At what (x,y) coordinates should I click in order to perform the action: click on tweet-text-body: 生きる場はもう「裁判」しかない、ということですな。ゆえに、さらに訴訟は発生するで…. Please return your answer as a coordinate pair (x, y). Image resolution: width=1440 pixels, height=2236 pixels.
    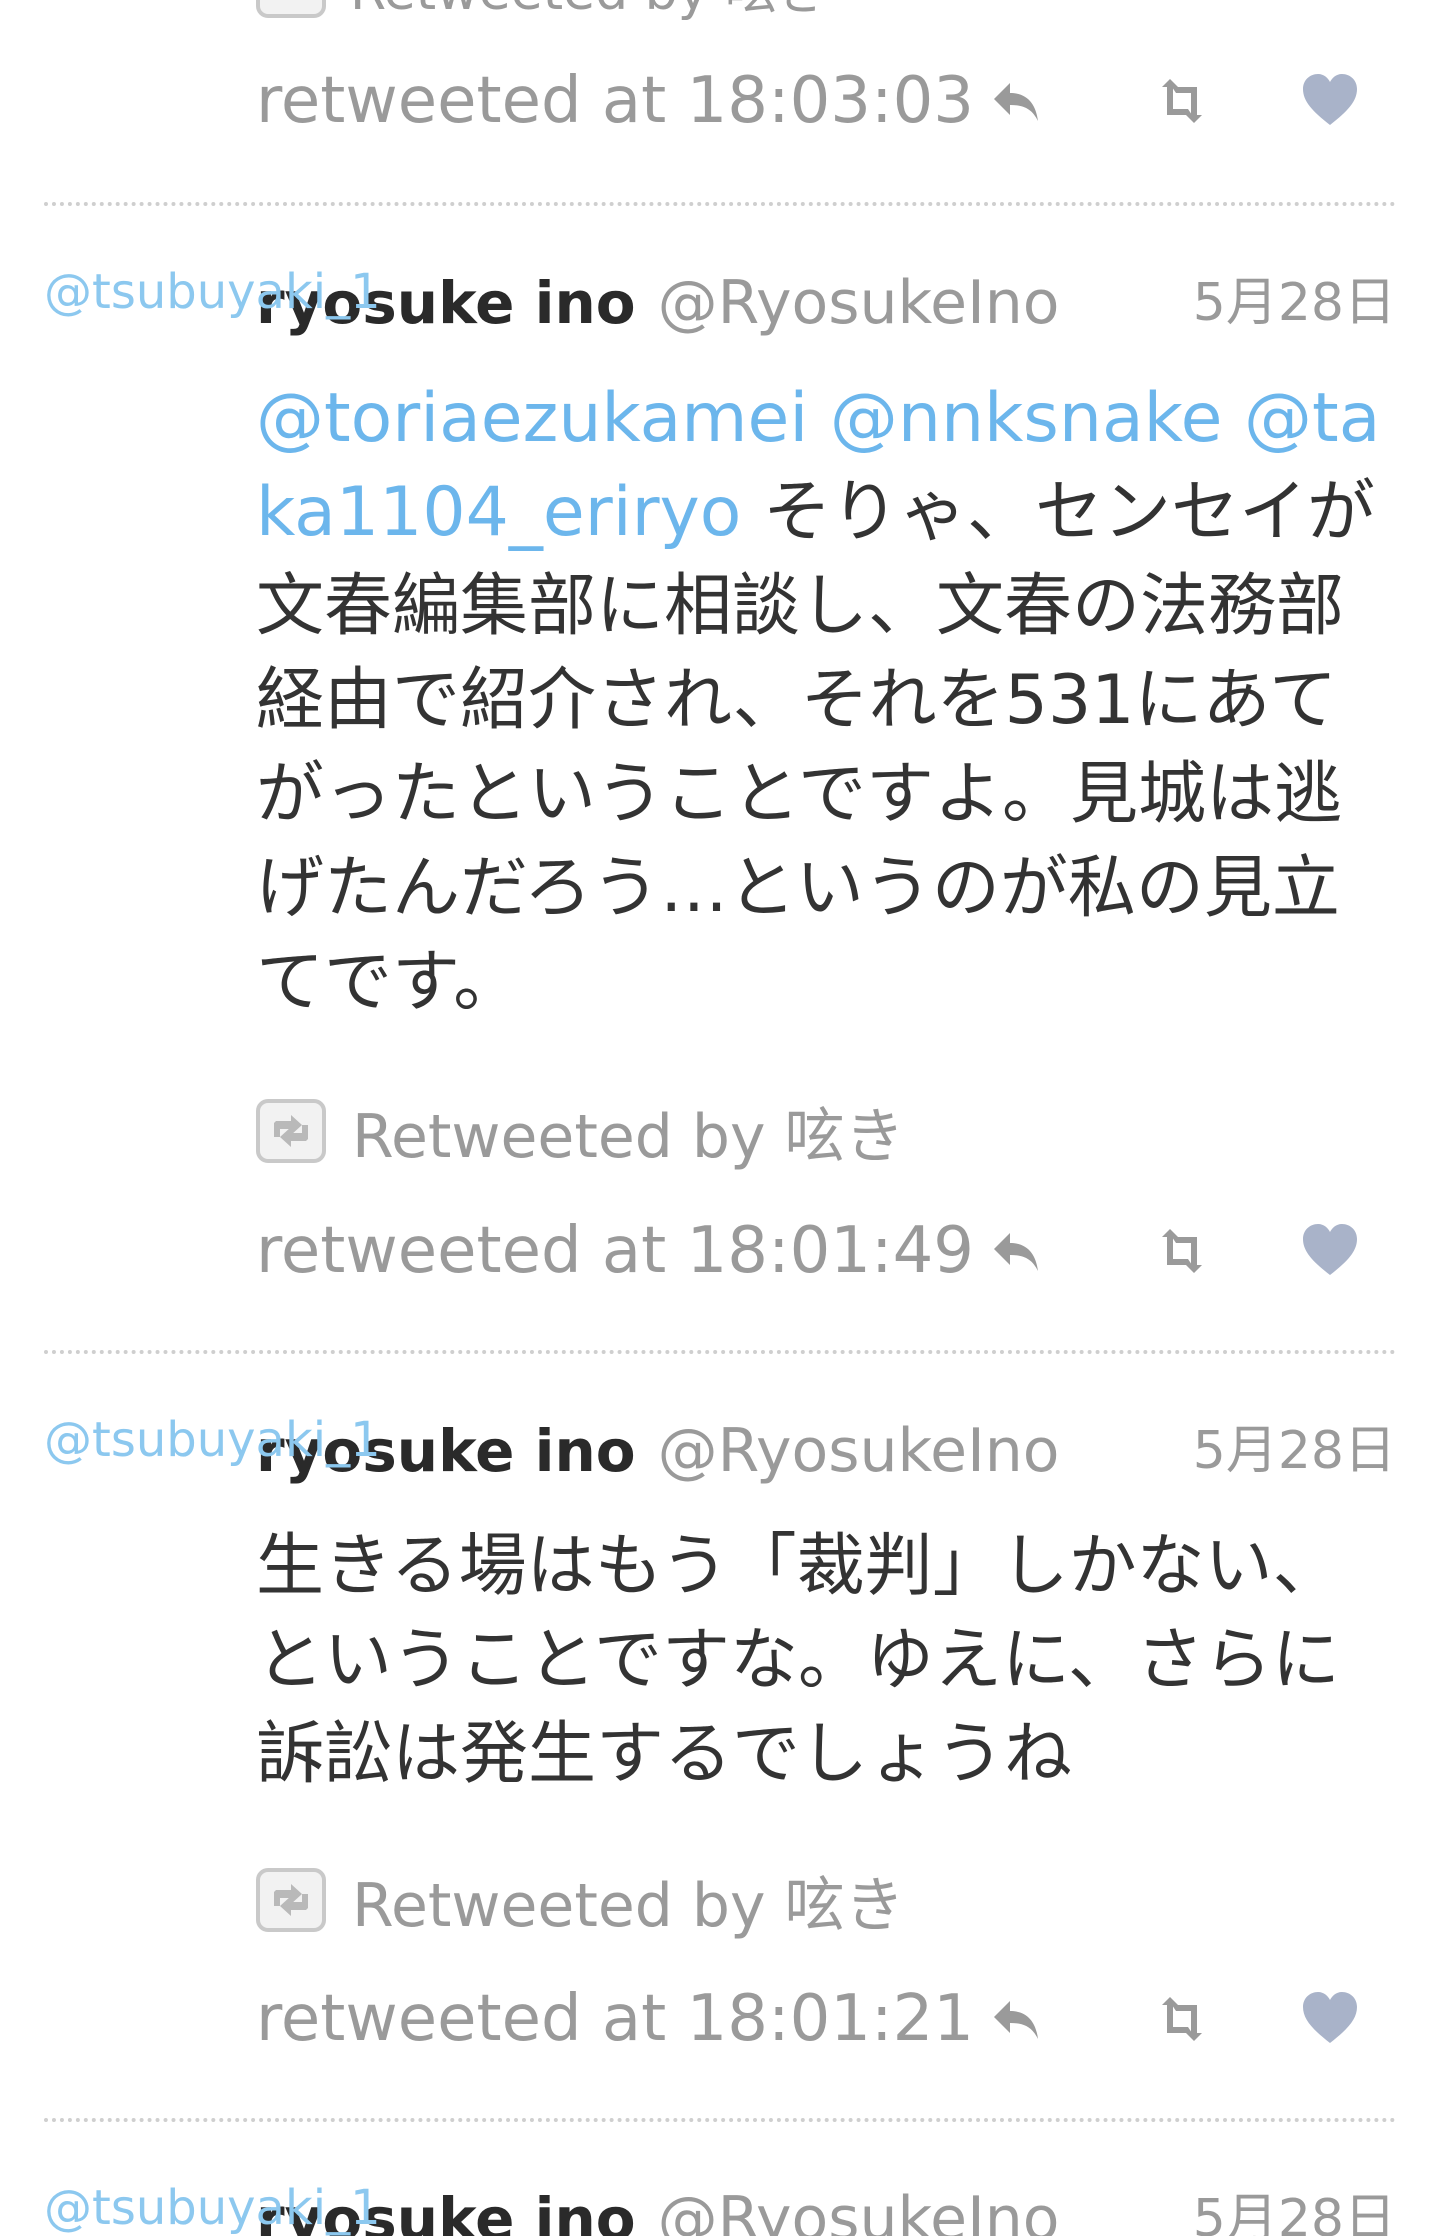
    Looking at the image, I should click on (798, 1660).